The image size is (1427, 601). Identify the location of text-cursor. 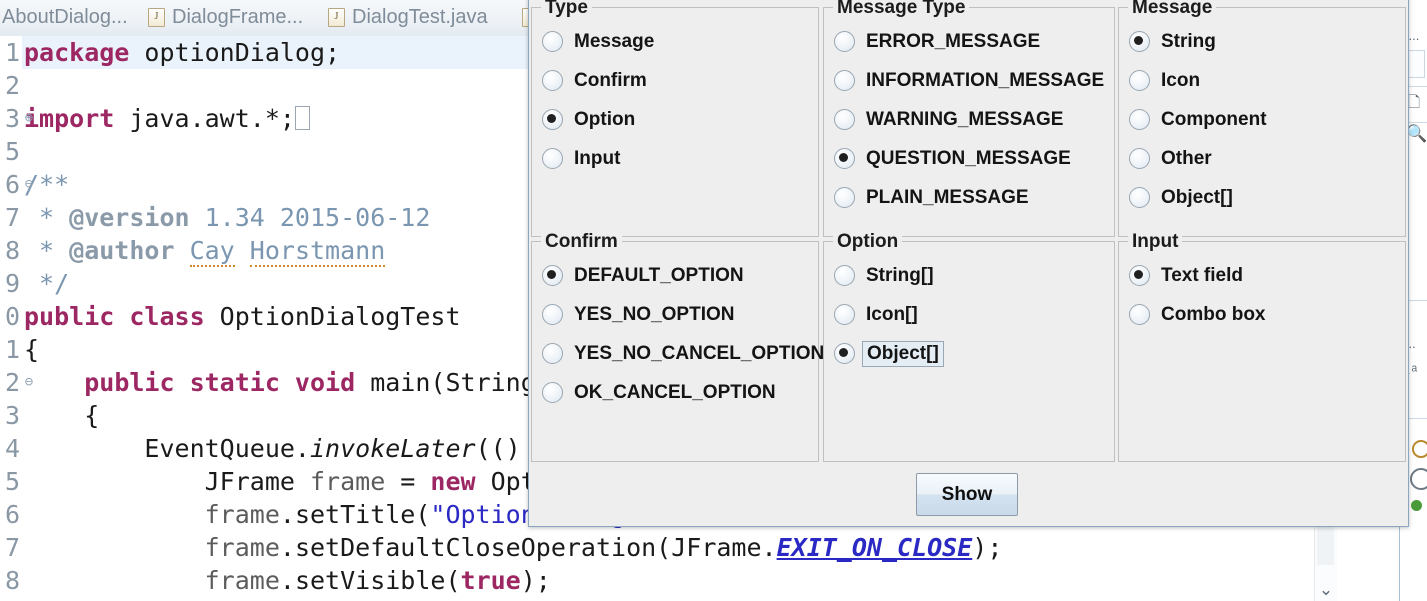
(302, 118).